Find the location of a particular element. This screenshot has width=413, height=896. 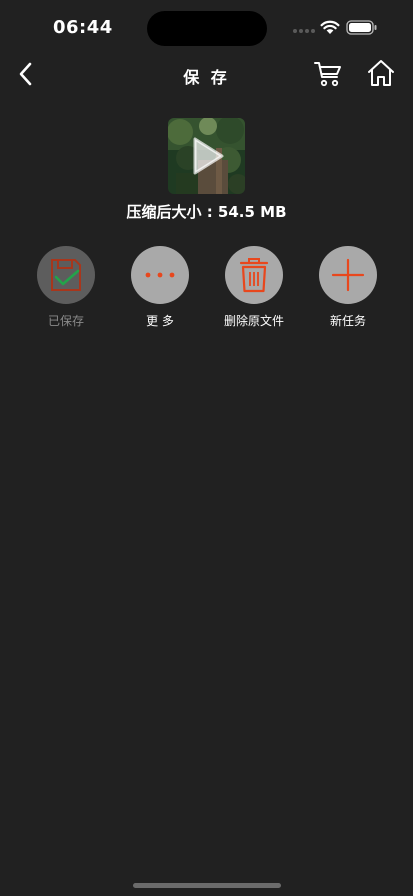

saved-label: 已保存 is located at coordinates (65, 321).